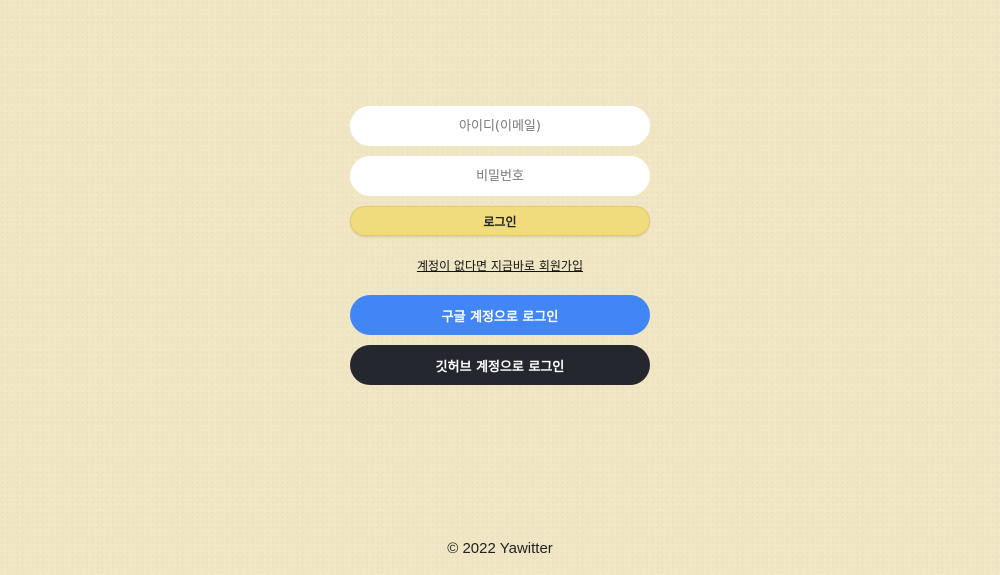 Image resolution: width=1000 pixels, height=575 pixels. I want to click on login-form: 로그인, so click(500, 171).